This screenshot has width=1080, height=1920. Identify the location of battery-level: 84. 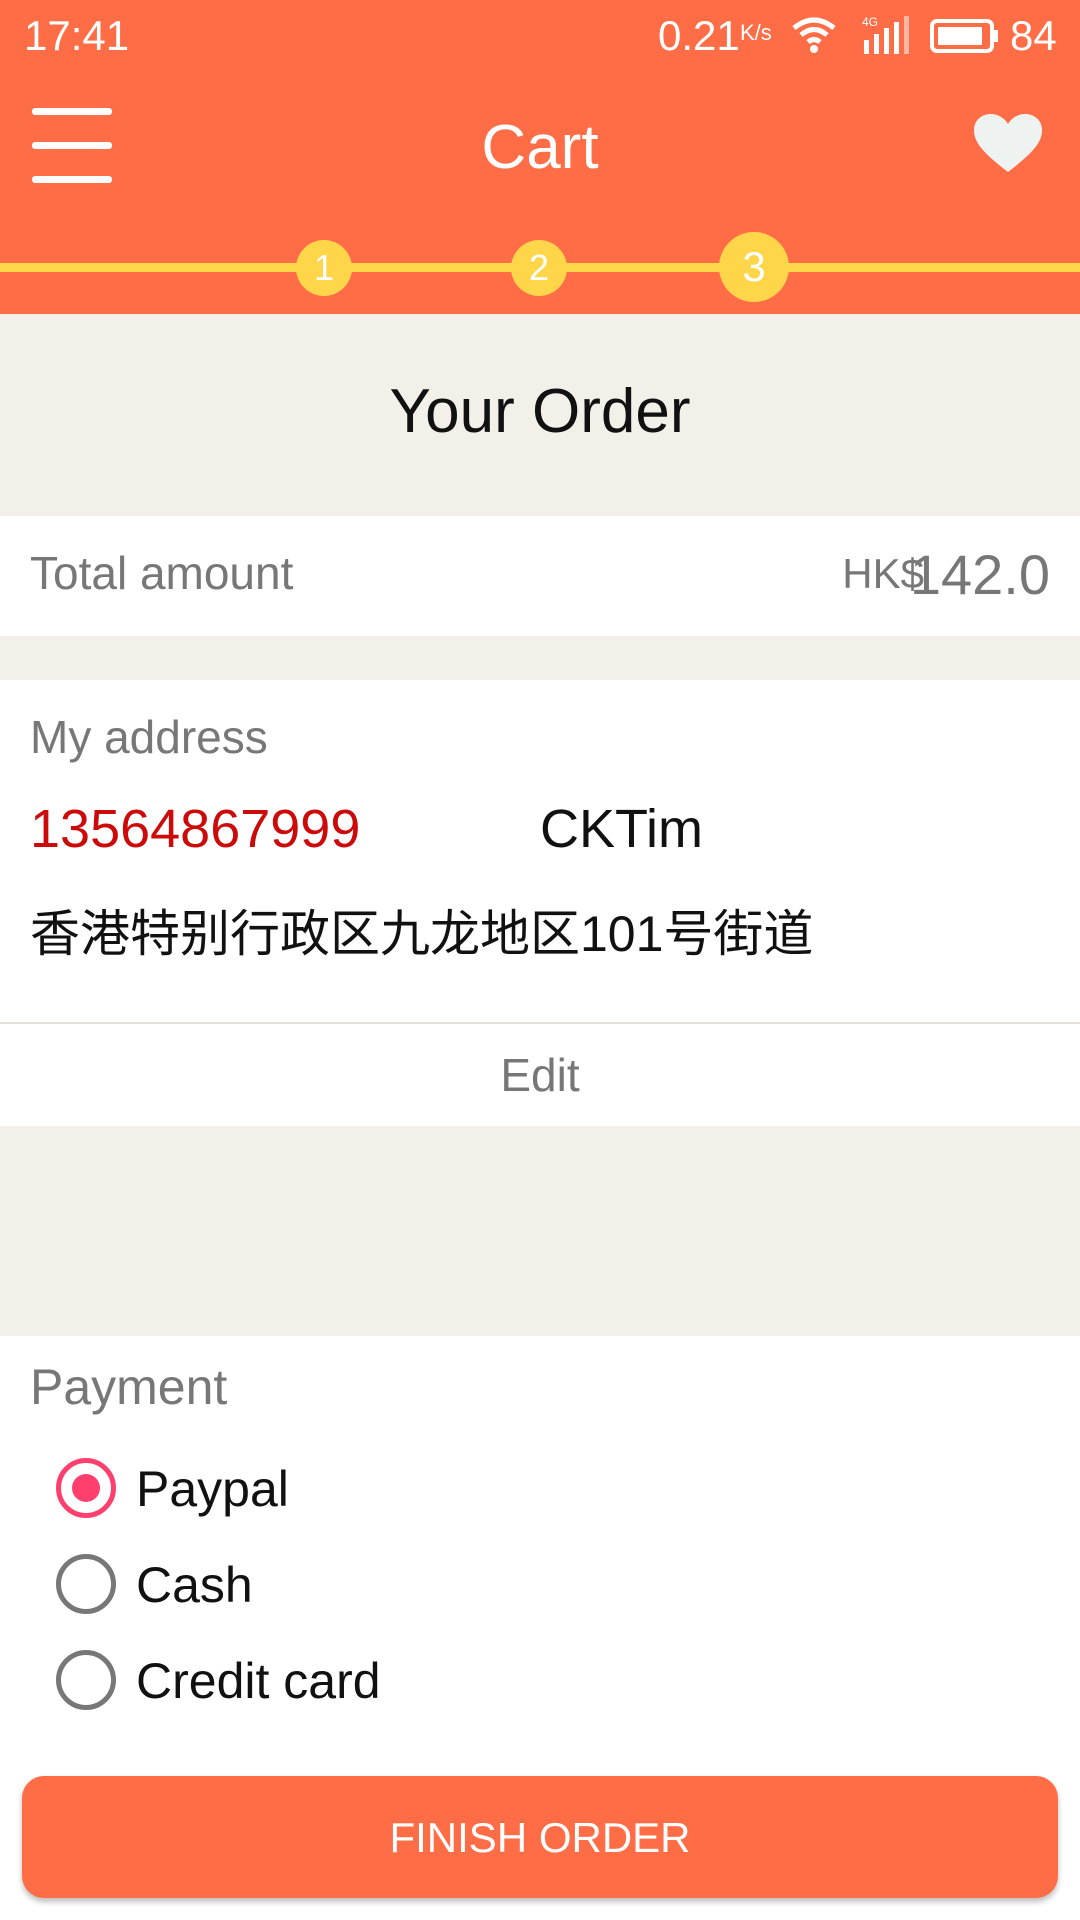
(1033, 35).